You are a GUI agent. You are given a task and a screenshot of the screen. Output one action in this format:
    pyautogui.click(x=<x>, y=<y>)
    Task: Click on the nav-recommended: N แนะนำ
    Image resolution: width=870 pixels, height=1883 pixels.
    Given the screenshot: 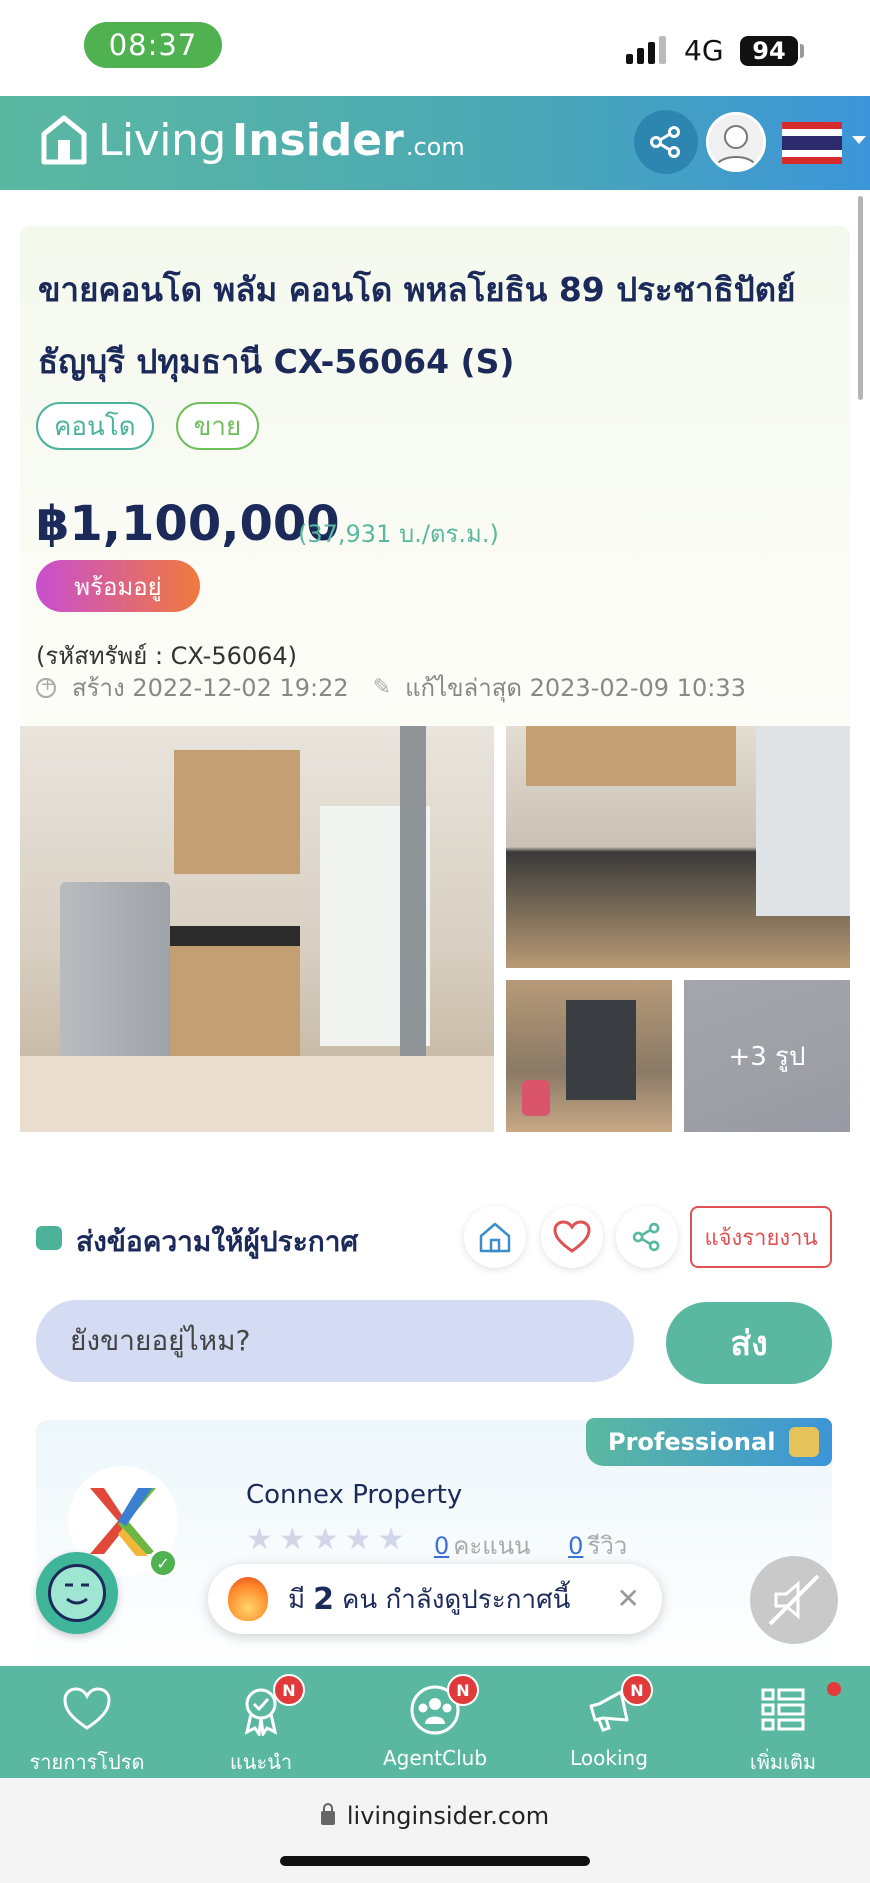 What is the action you would take?
    pyautogui.click(x=261, y=1722)
    